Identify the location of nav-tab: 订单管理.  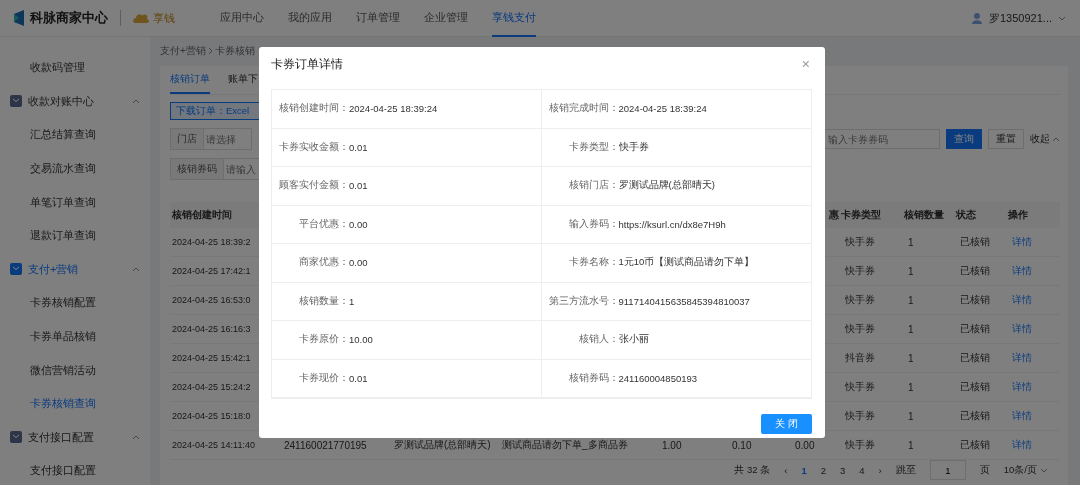
(378, 18).